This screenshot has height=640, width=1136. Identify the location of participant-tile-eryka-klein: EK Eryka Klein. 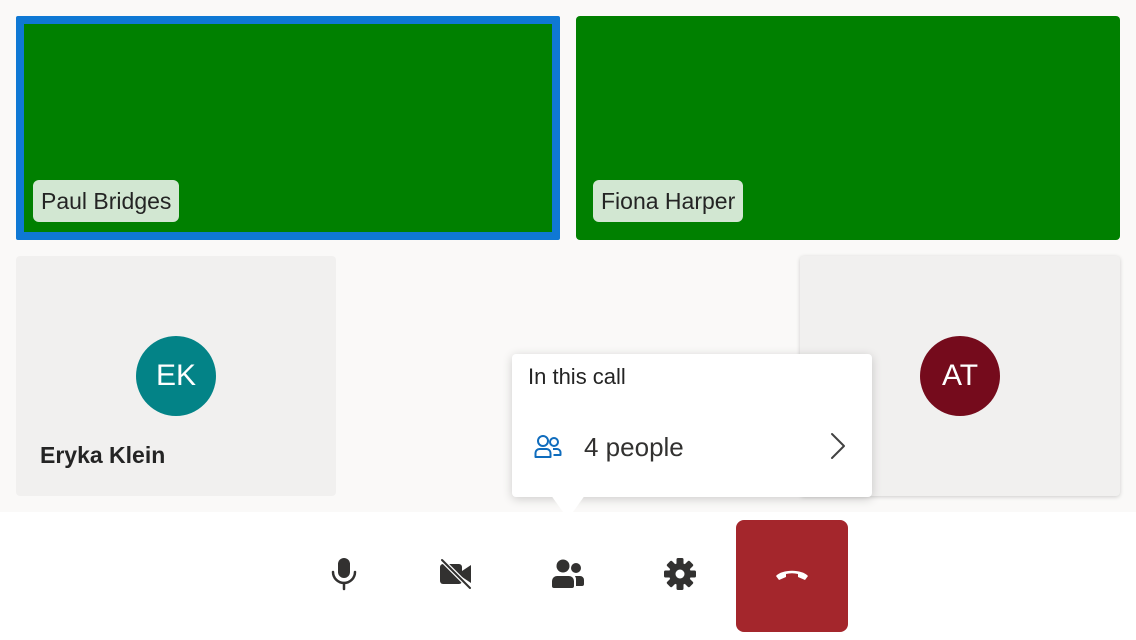
(176, 376).